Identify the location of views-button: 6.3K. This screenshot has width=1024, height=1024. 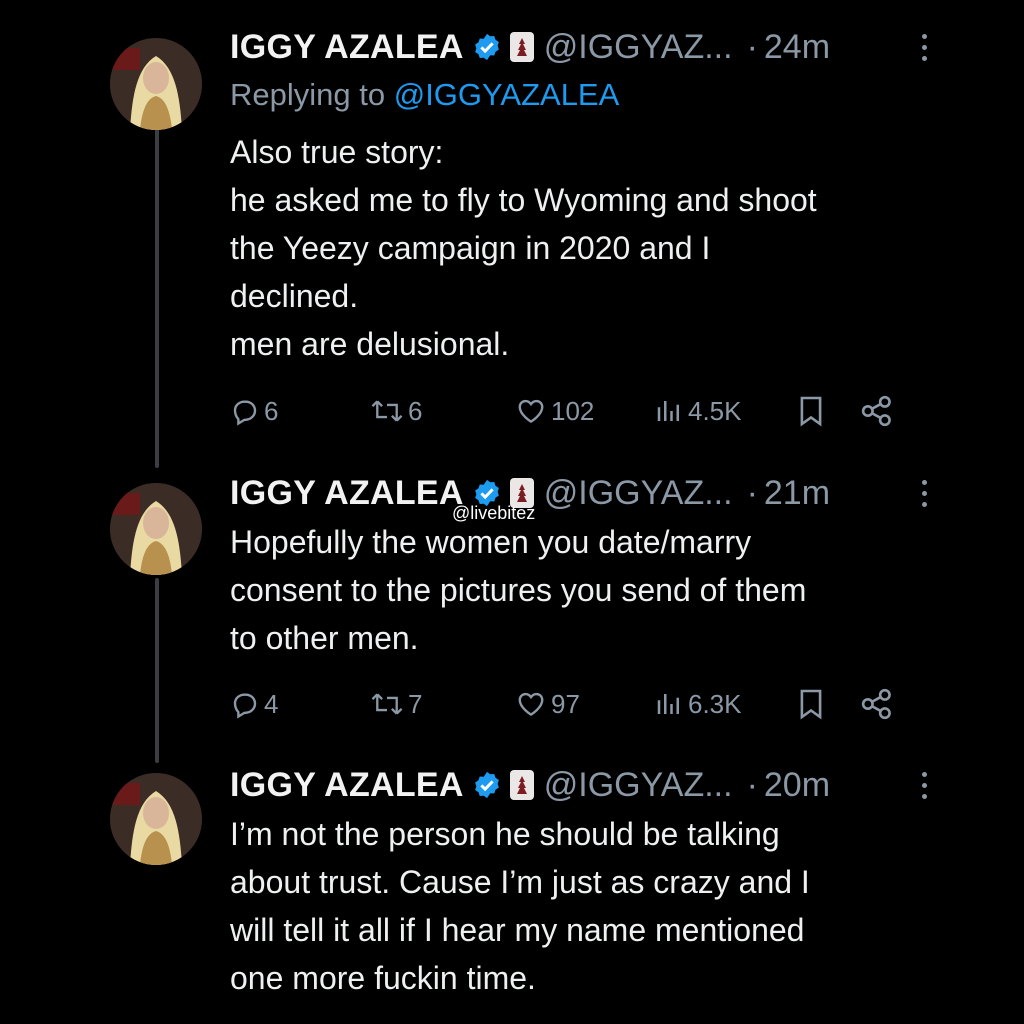
(698, 704).